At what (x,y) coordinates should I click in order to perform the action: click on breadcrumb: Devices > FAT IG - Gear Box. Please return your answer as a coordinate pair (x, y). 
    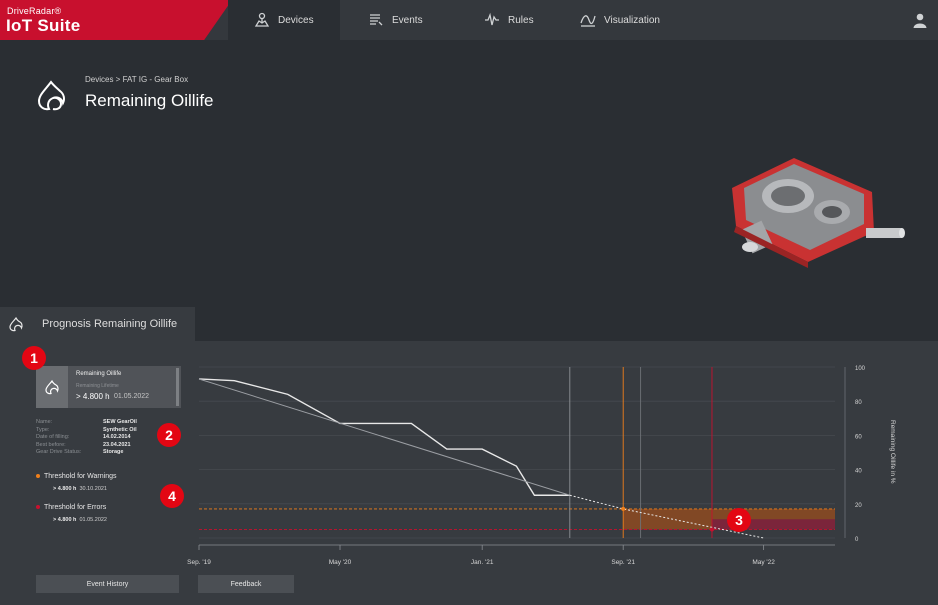
    Looking at the image, I should click on (136, 79).